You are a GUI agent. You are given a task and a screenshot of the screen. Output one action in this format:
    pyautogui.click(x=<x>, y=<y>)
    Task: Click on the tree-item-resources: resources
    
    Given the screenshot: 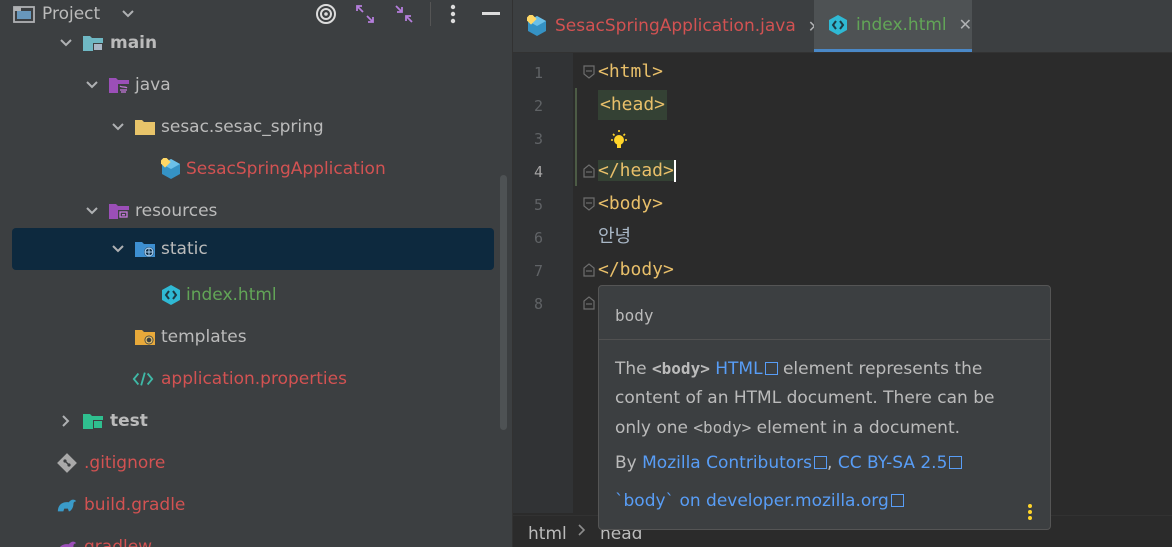 What is the action you would take?
    pyautogui.click(x=256, y=211)
    